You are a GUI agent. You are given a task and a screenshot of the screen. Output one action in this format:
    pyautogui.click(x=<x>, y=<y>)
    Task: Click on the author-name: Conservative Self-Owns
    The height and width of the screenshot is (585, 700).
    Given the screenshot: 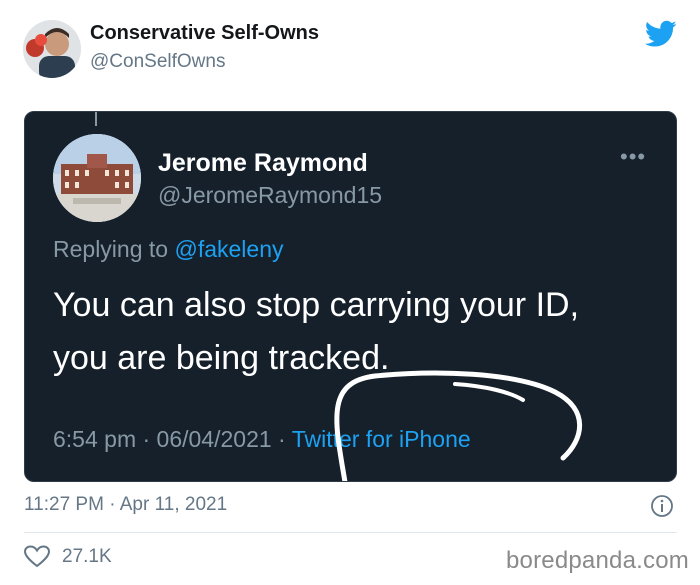 What is the action you would take?
    pyautogui.click(x=204, y=33)
    